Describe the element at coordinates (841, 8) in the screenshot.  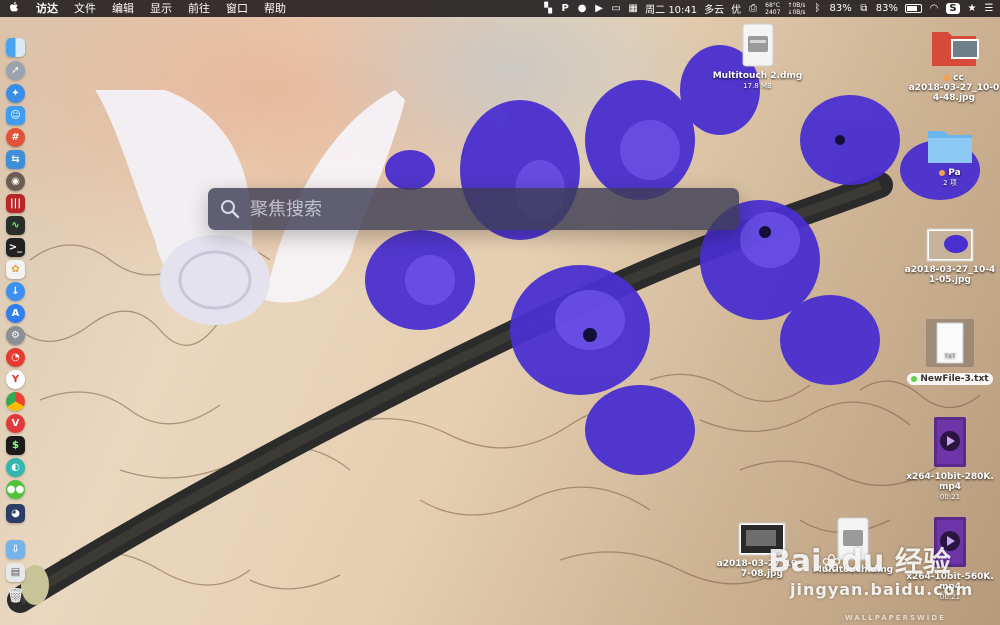
I see `battery-percent-1: 83%` at that location.